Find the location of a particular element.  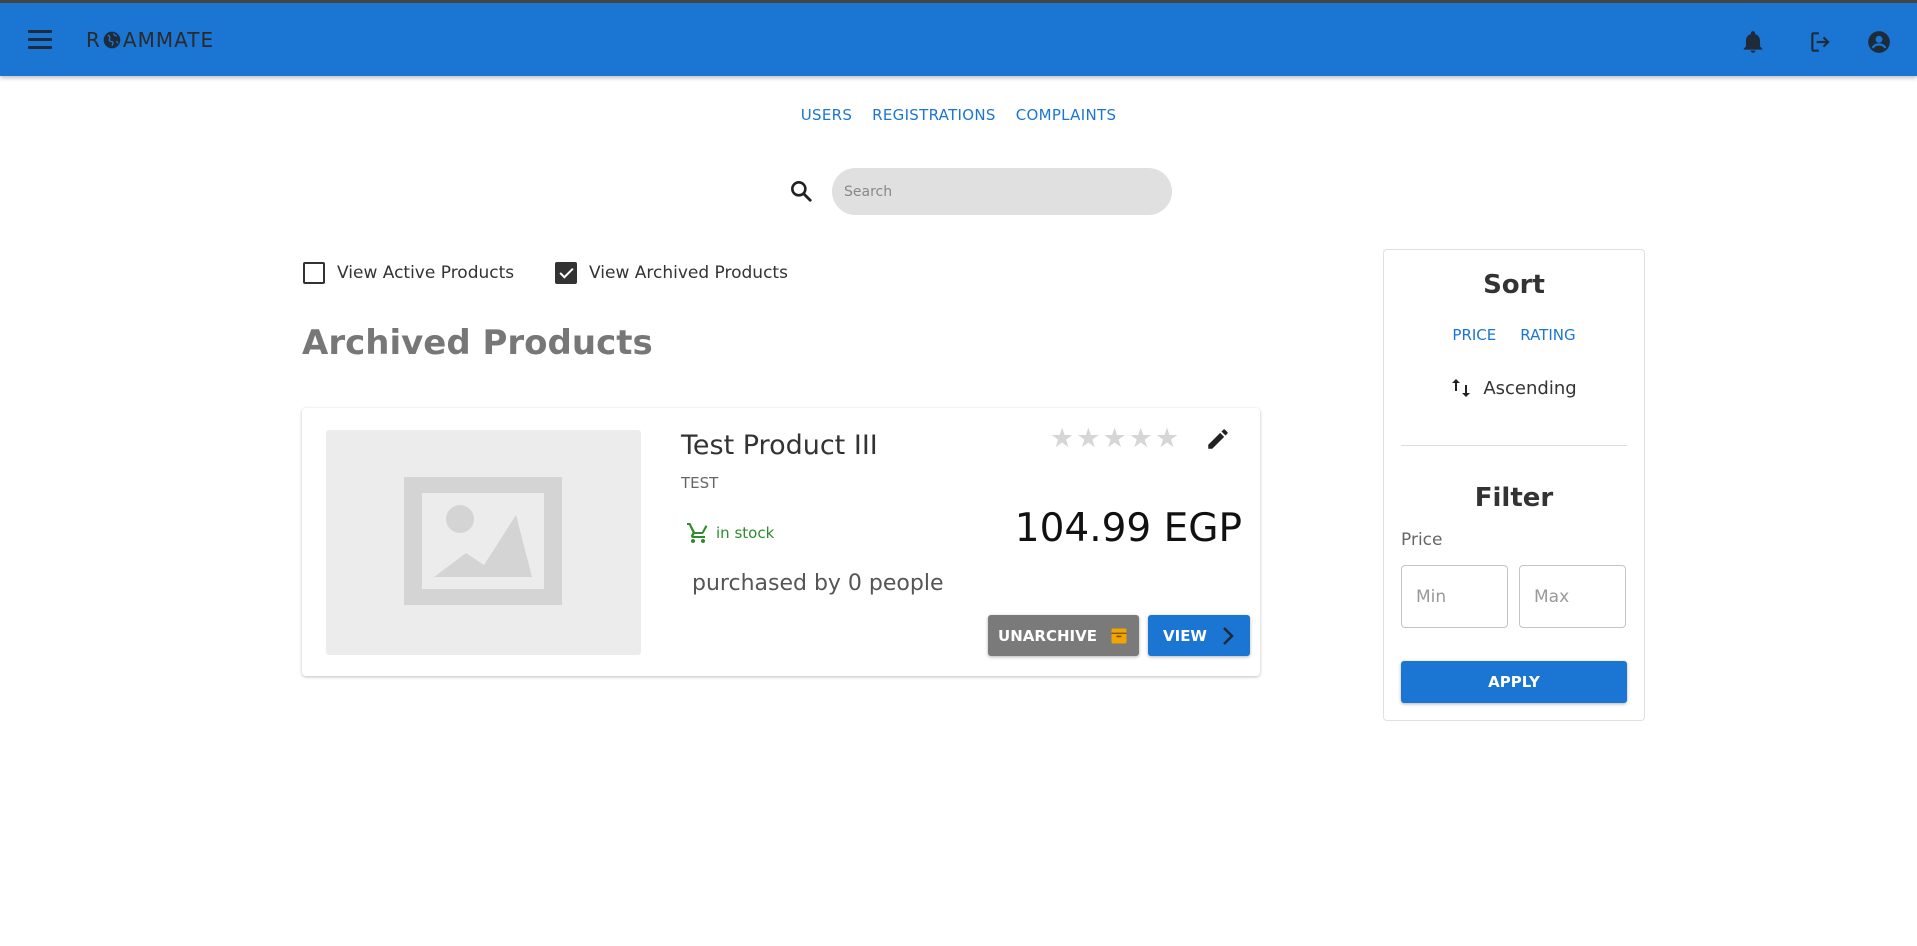

apply-button: APPLY is located at coordinates (1514, 682).